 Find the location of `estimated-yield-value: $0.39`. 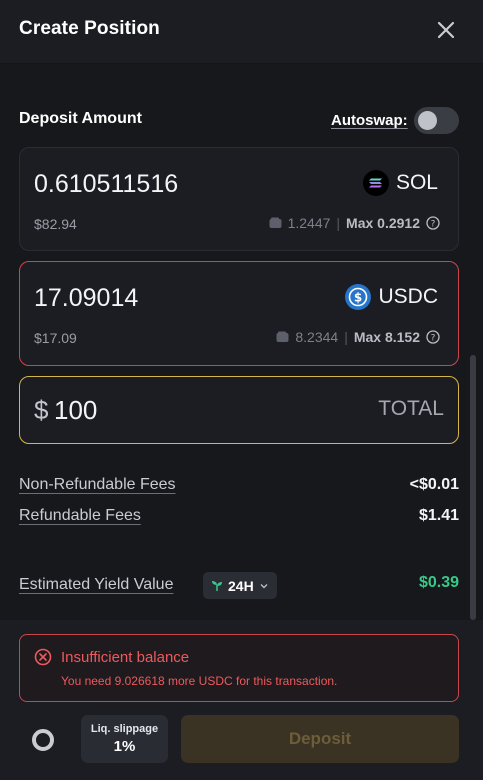

estimated-yield-value: $0.39 is located at coordinates (438, 582).